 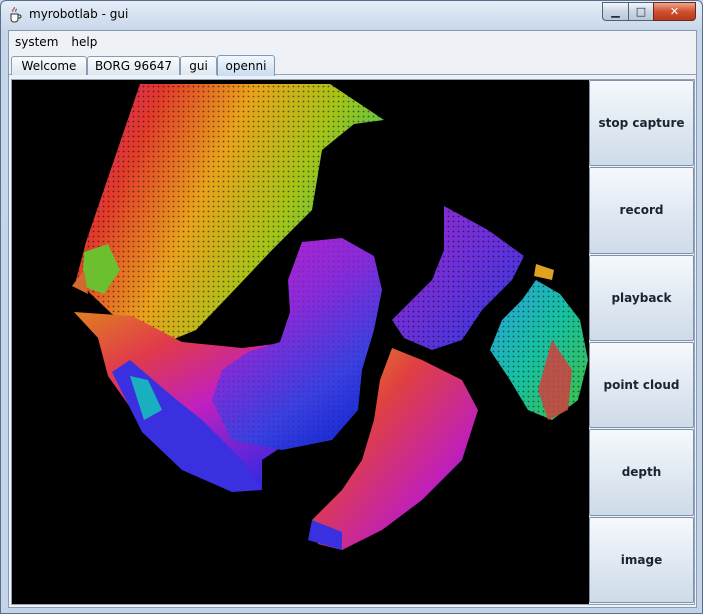 What do you see at coordinates (352, 42) in the screenshot?
I see `menu-bar: system help` at bounding box center [352, 42].